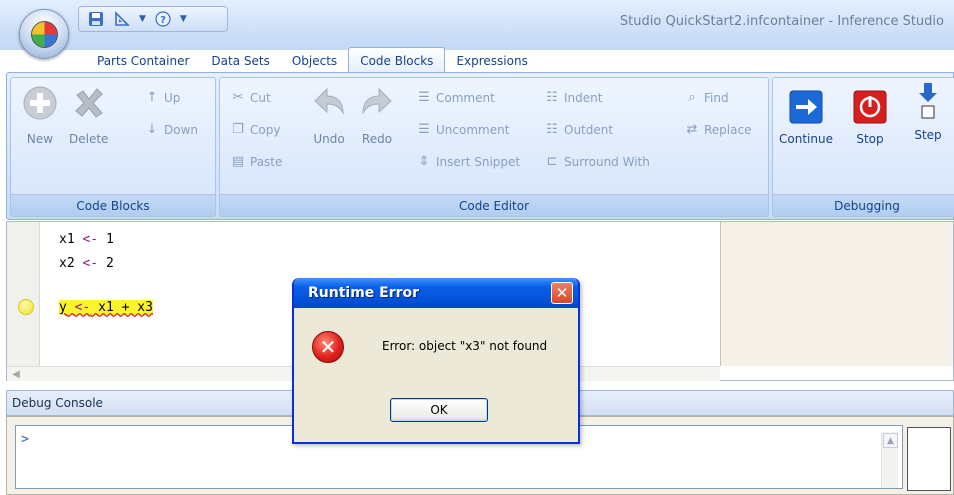 The width and height of the screenshot is (954, 495). What do you see at coordinates (716, 97) in the screenshot?
I see `find-label: Find` at bounding box center [716, 97].